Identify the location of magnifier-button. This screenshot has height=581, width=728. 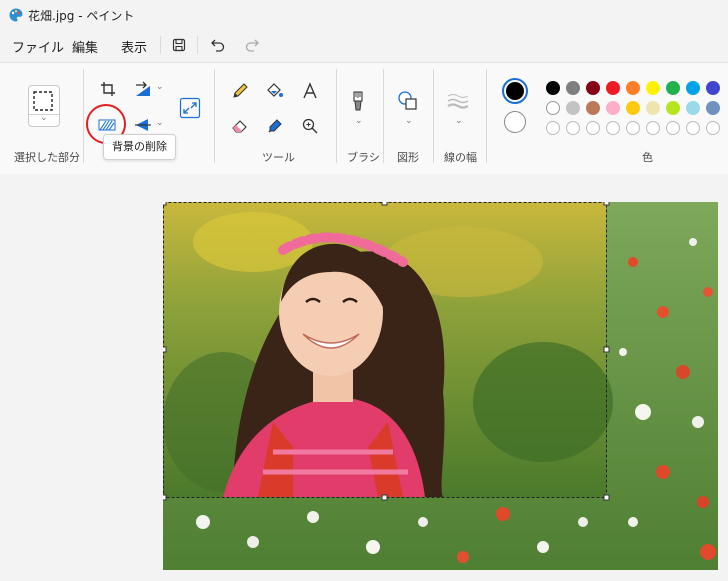
(310, 126).